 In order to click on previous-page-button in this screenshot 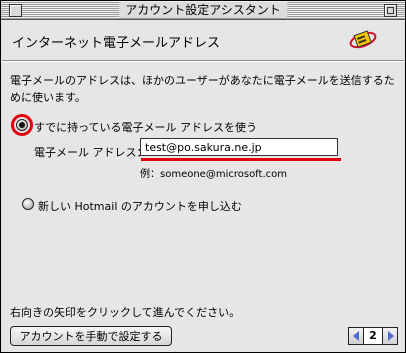, I will do `click(356, 336)`.